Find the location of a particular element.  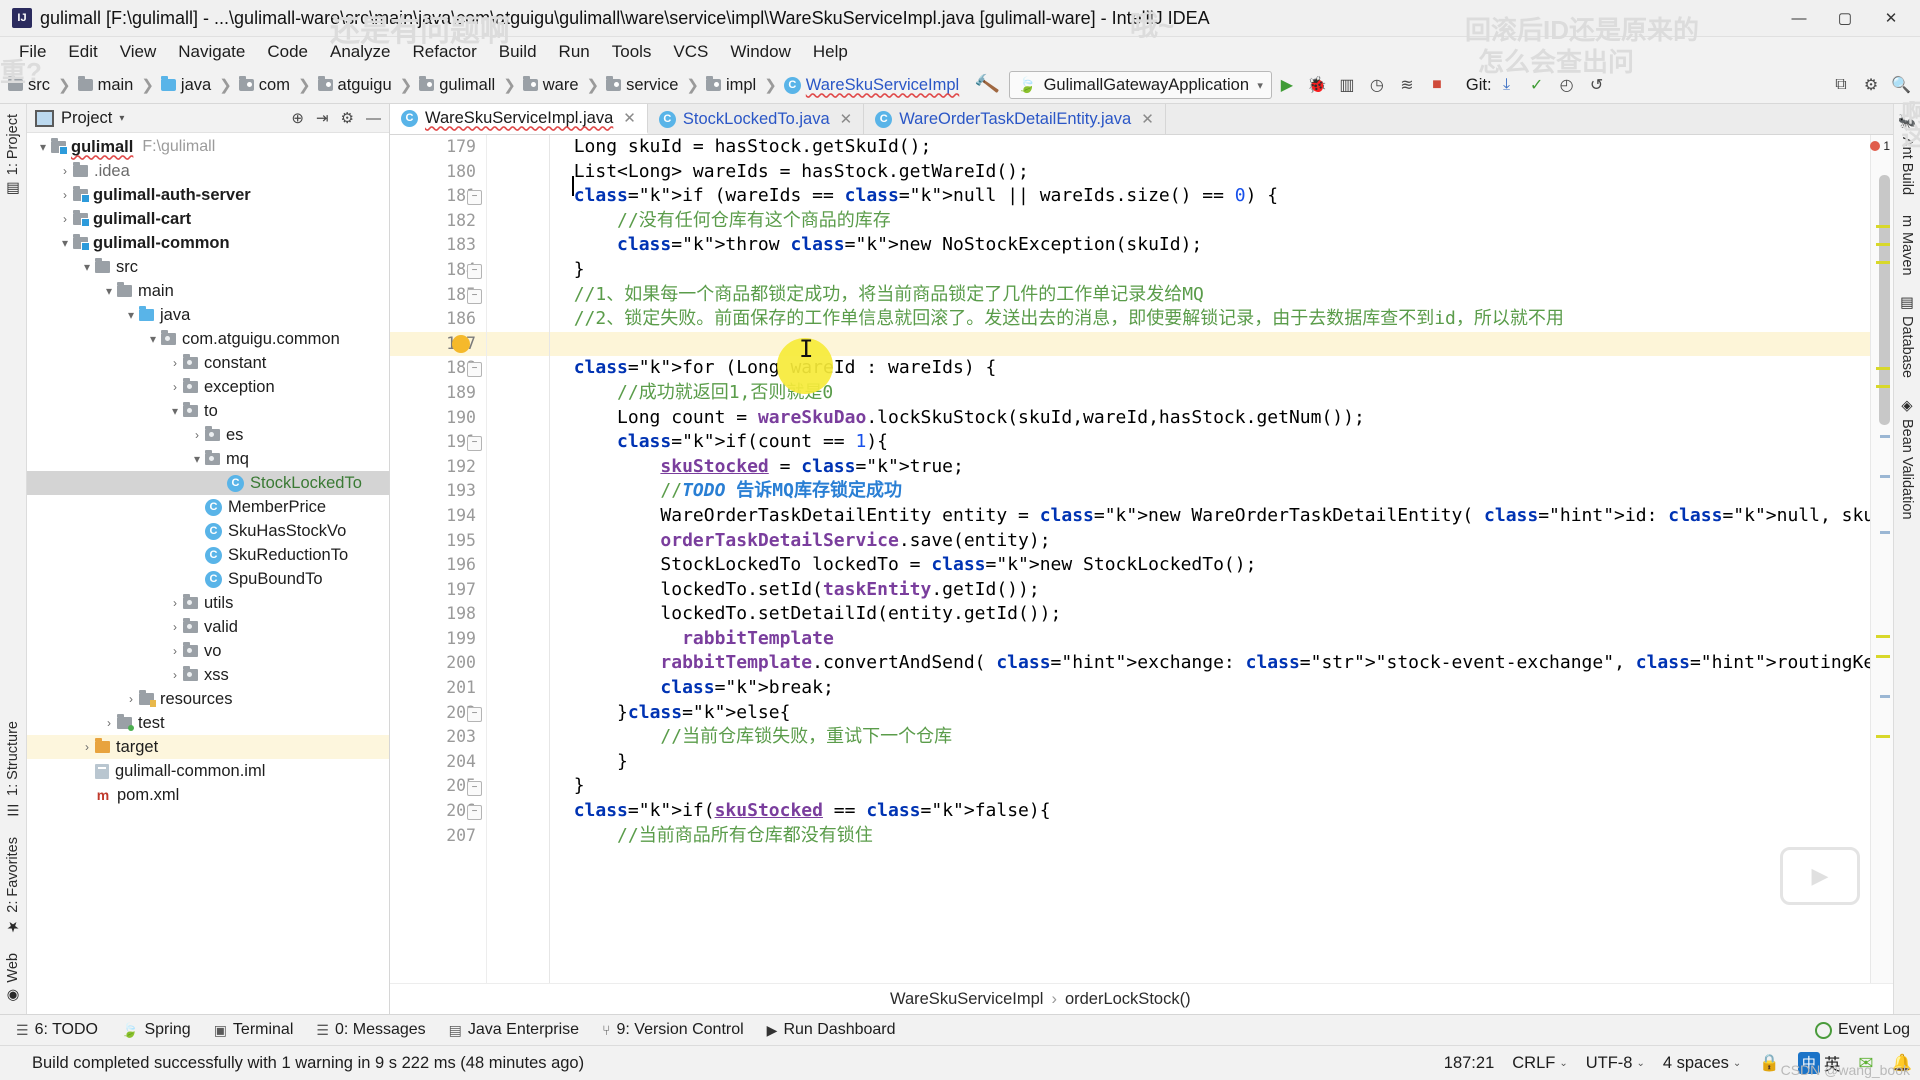

tree-item-pom-xml: ›mpom.xml is located at coordinates (208, 795).